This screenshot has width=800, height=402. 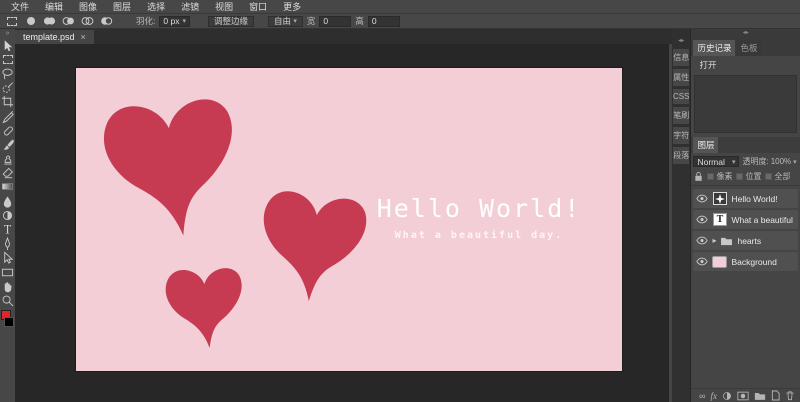 What do you see at coordinates (745, 33) in the screenshot?
I see `panel-collapse-icon: ◂▸` at bounding box center [745, 33].